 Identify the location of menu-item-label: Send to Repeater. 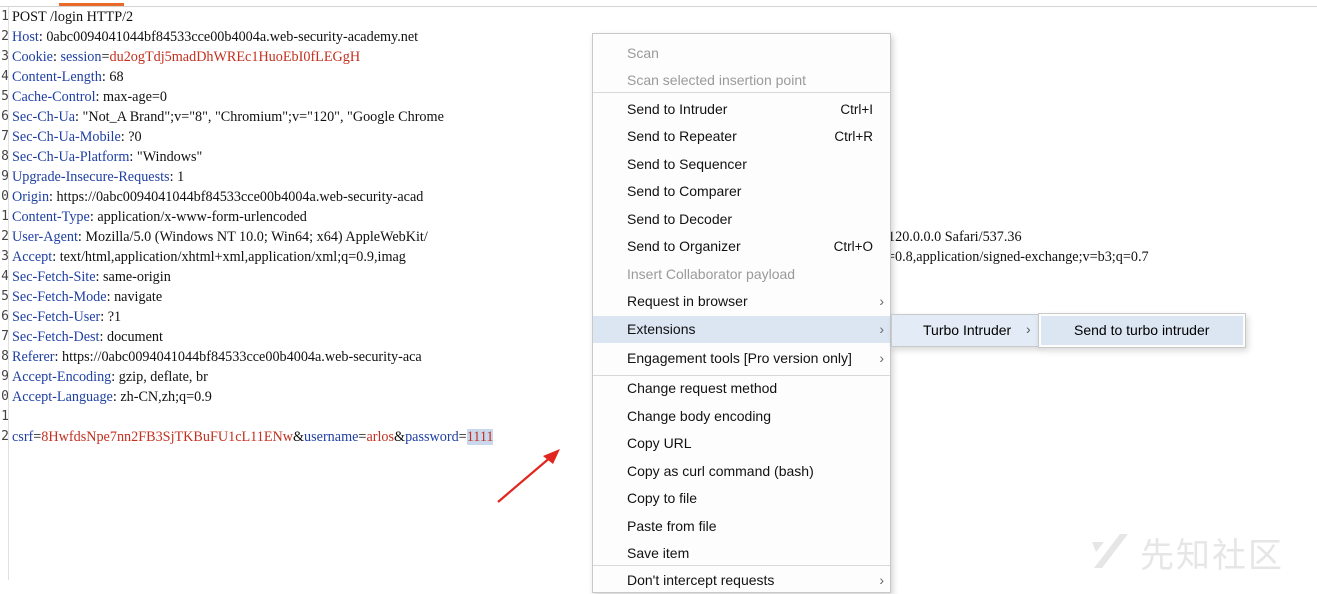
(682, 136).